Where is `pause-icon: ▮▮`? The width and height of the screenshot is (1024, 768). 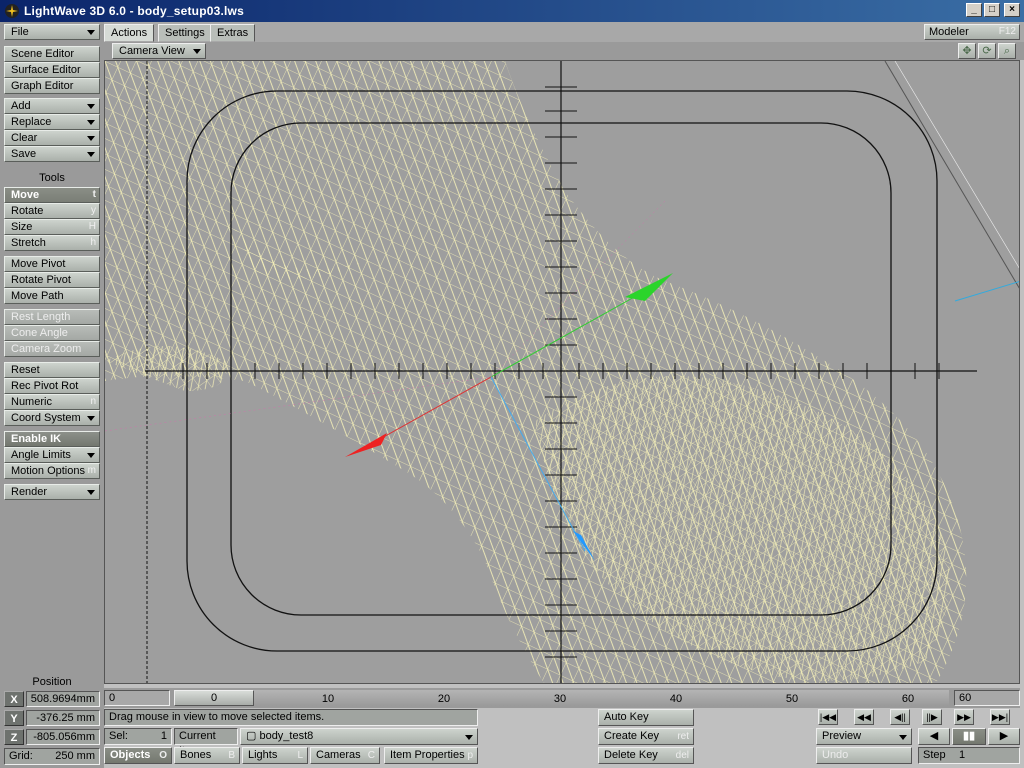
pause-icon: ▮▮ is located at coordinates (969, 736).